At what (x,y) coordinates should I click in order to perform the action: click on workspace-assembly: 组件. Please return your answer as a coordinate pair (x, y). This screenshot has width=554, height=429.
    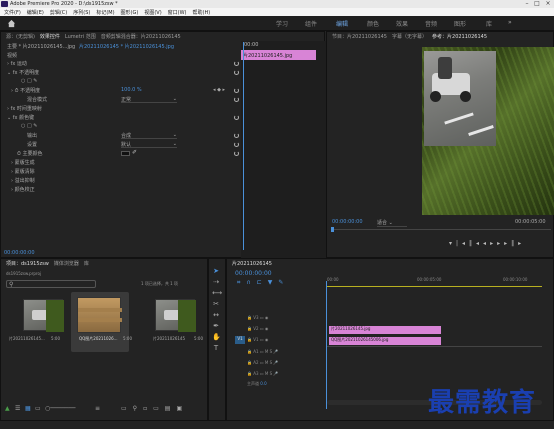
    Looking at the image, I should click on (311, 23).